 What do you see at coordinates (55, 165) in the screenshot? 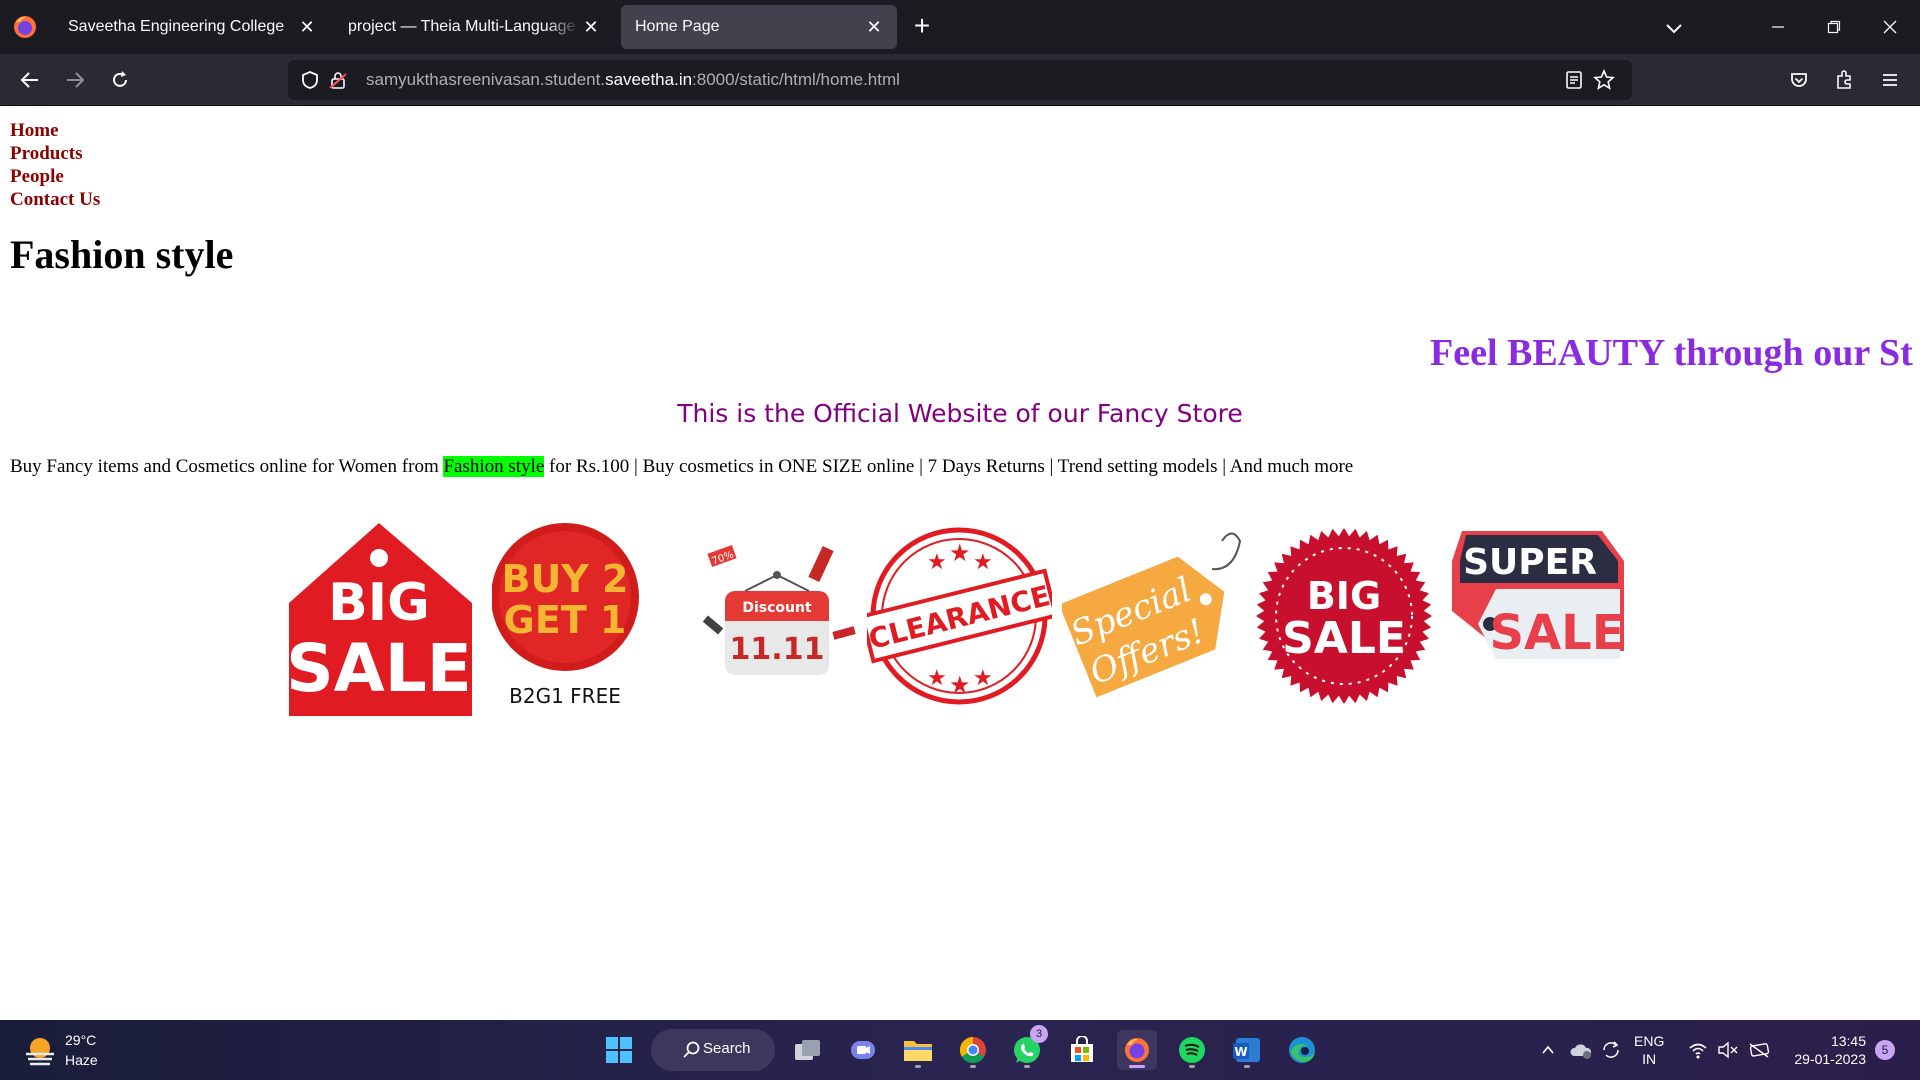
I see `site-nav: Home Products People Contact Us` at bounding box center [55, 165].